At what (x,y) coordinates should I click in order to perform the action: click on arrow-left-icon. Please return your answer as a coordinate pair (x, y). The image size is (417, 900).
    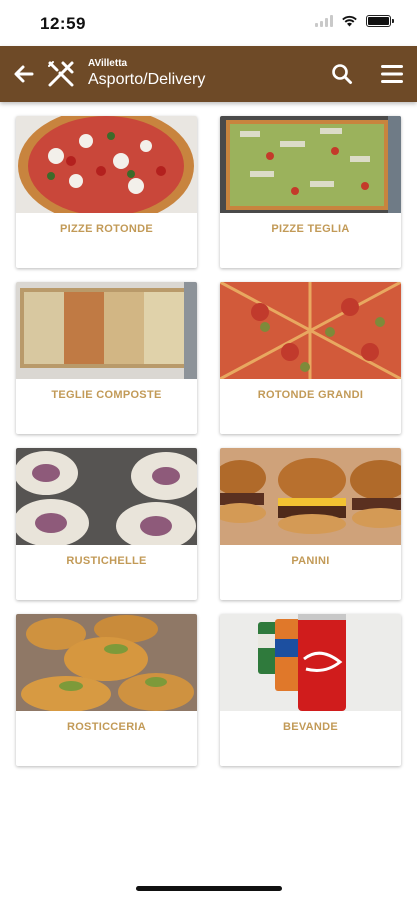
    Looking at the image, I should click on (24, 74).